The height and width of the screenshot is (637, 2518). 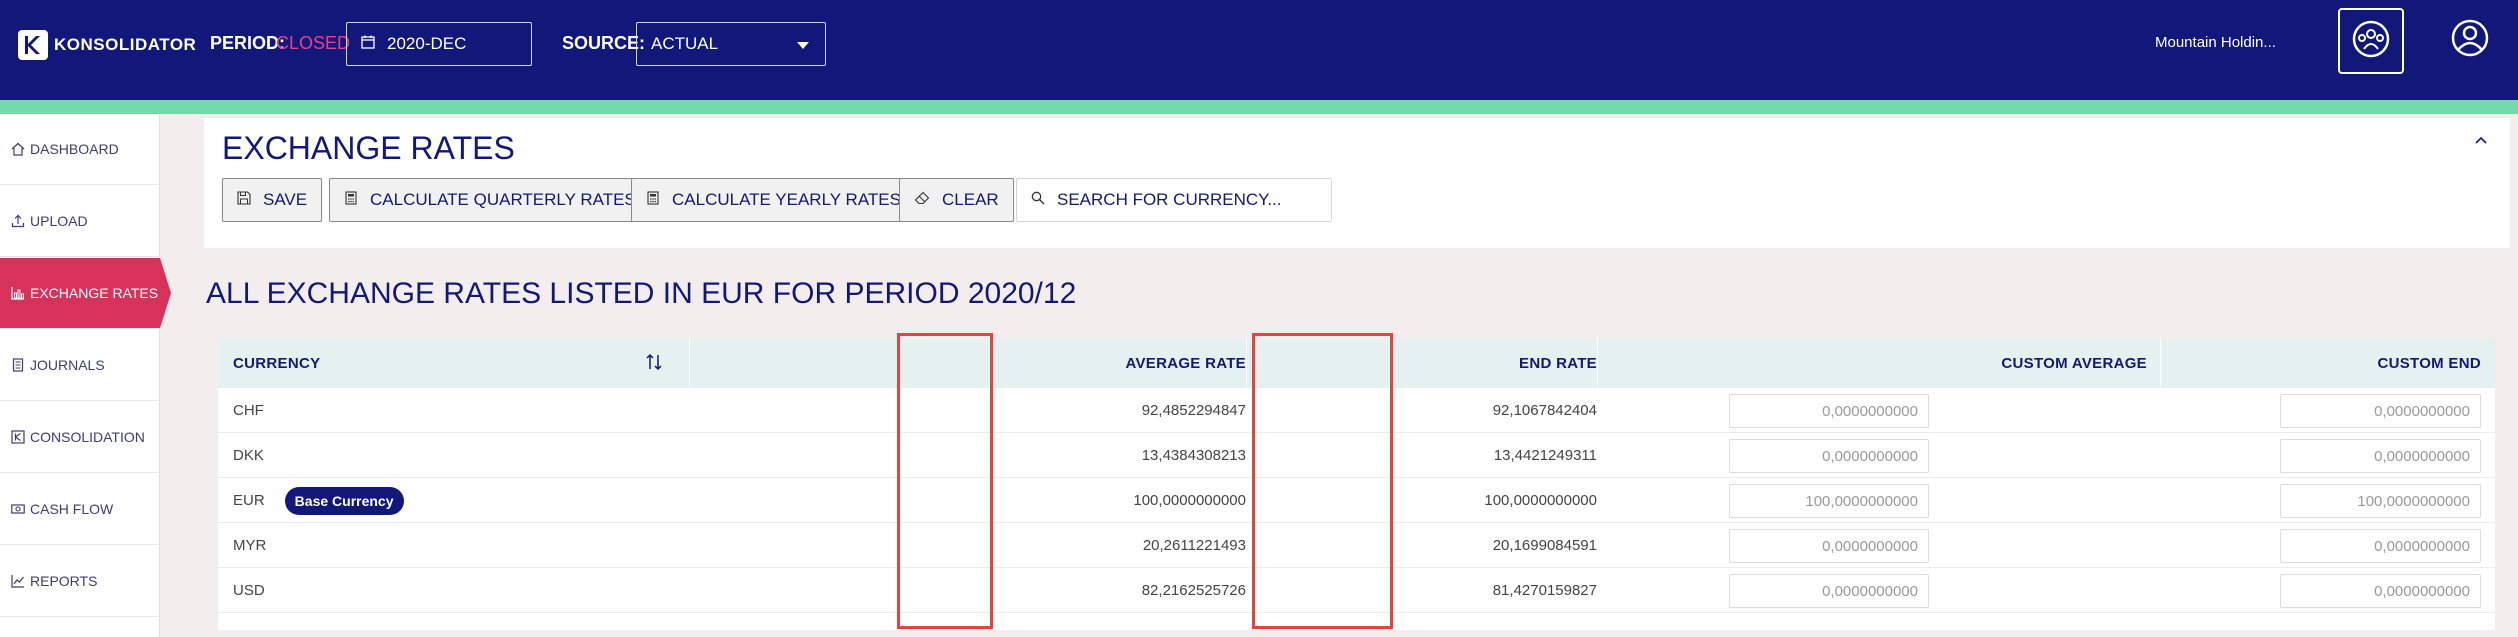 I want to click on profile-button, so click(x=2470, y=40).